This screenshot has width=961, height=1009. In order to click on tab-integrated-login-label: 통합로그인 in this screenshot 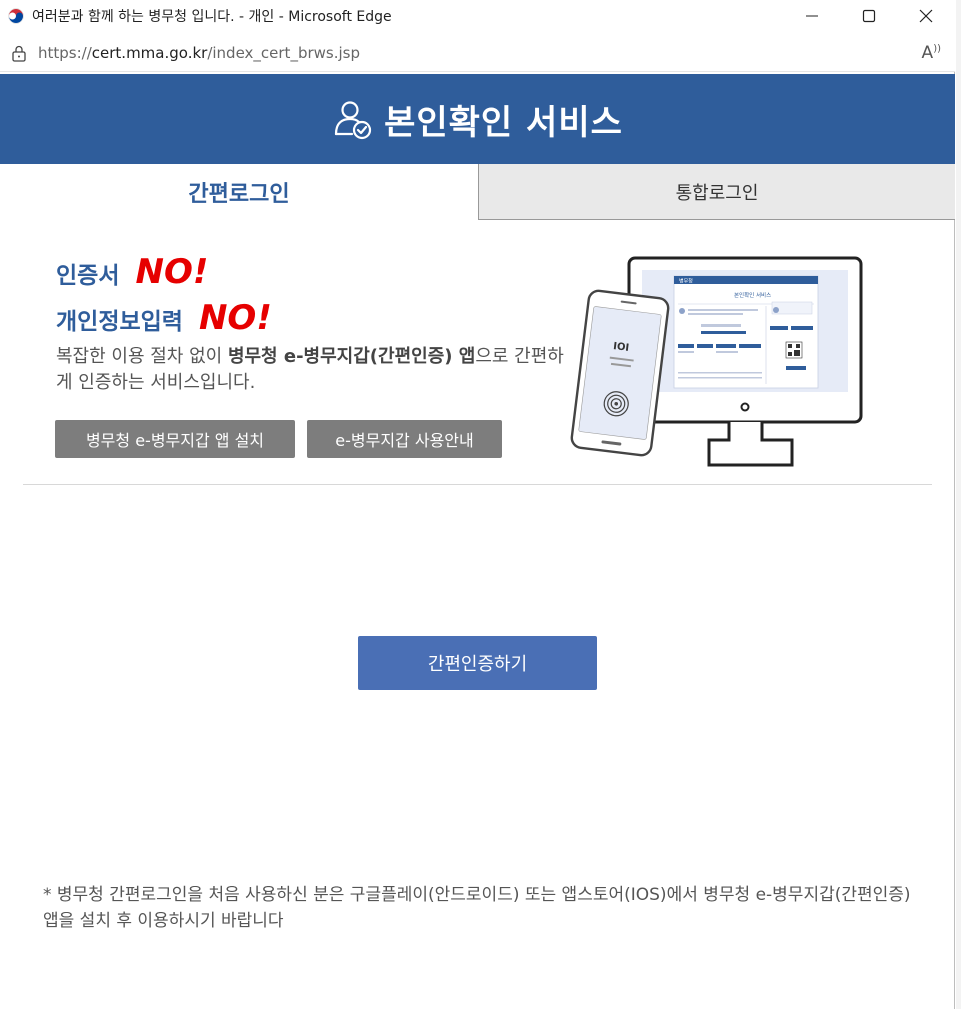, I will do `click(717, 193)`.